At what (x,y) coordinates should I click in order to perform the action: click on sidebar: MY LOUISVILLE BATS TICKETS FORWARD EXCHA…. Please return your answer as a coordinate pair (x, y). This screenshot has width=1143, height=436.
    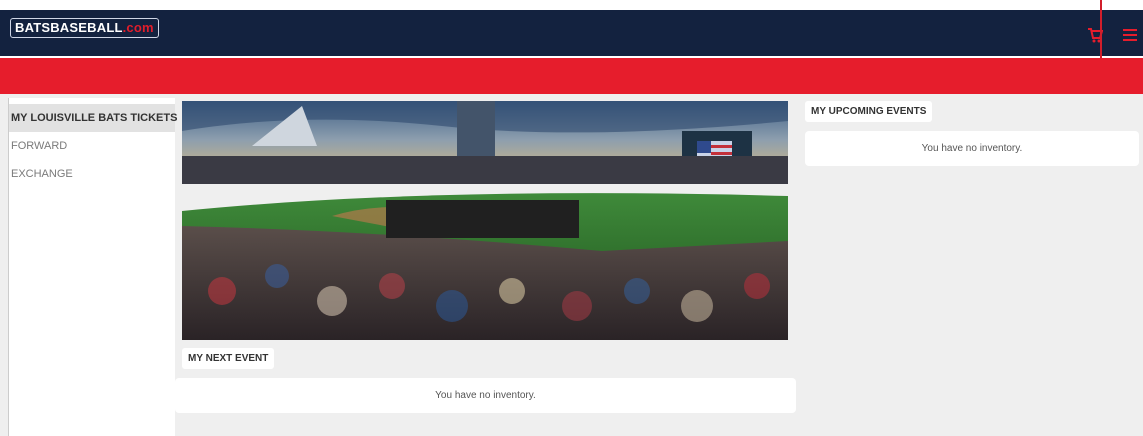
    Looking at the image, I should click on (93, 267).